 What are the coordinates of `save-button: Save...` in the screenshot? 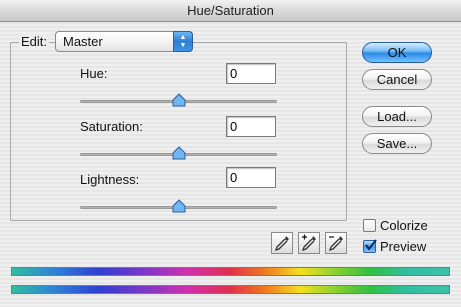 It's located at (397, 143).